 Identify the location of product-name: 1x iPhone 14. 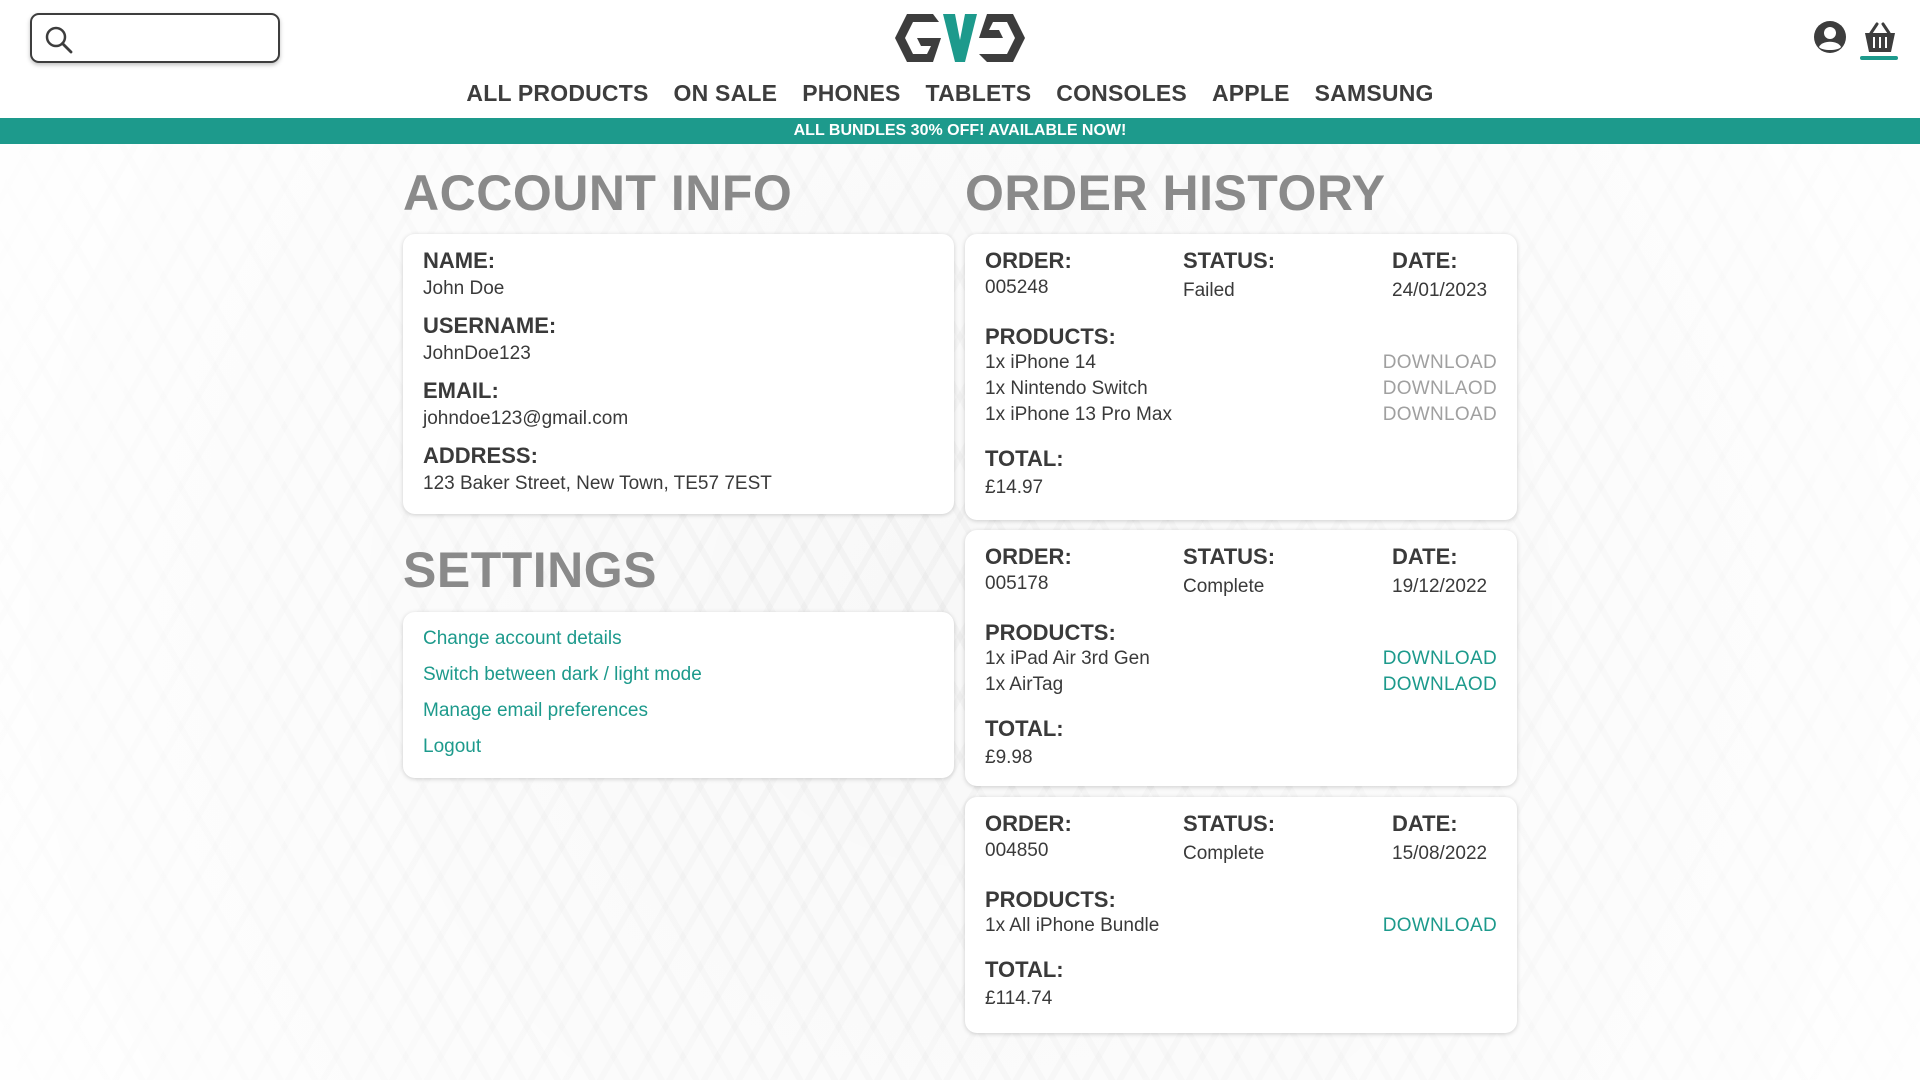
(1040, 362).